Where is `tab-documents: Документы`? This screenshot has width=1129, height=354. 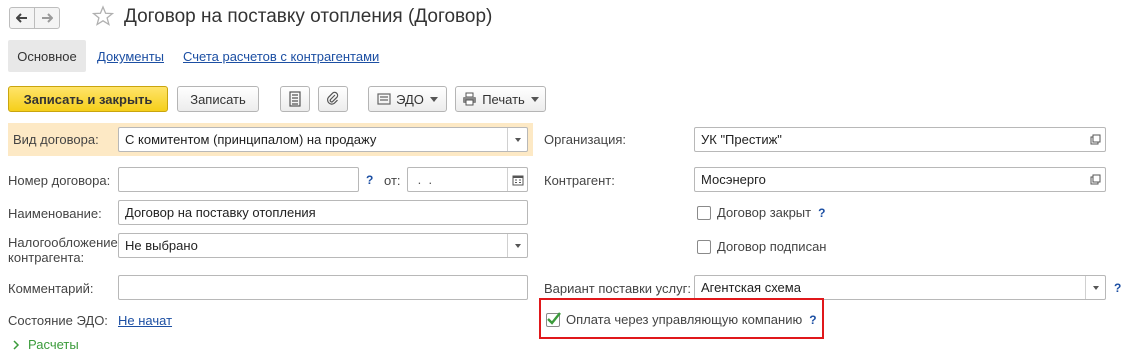 tab-documents: Документы is located at coordinates (130, 56).